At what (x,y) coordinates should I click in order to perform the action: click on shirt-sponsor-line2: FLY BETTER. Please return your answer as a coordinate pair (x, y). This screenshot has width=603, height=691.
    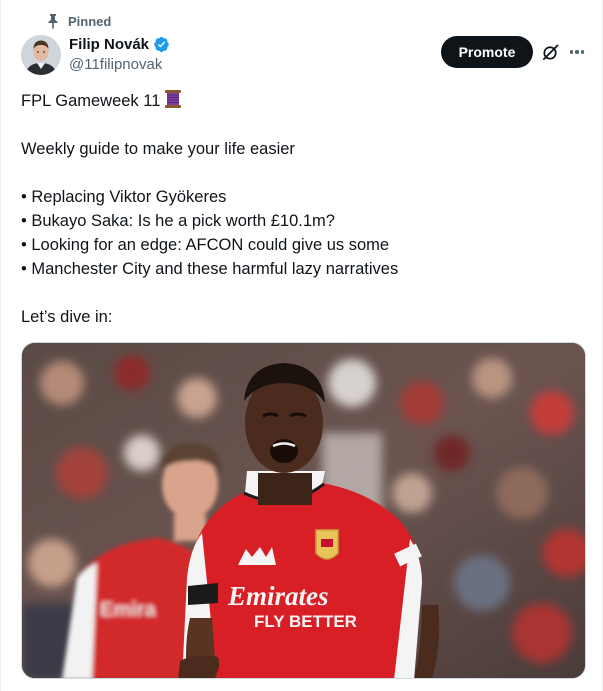
    Looking at the image, I should click on (305, 621).